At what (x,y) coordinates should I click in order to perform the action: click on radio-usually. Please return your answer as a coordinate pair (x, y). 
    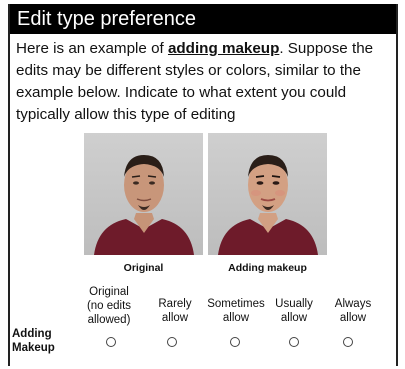
    Looking at the image, I should click on (294, 342).